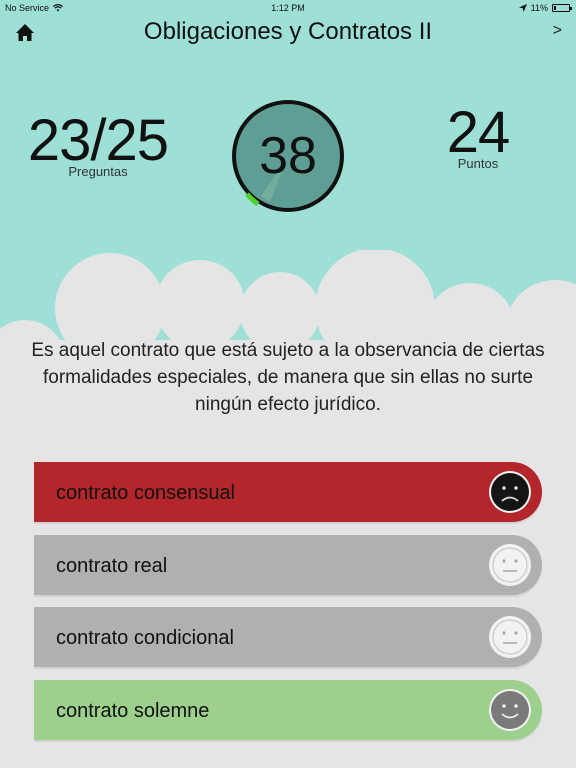  What do you see at coordinates (555, 8) in the screenshot?
I see `battery-fill` at bounding box center [555, 8].